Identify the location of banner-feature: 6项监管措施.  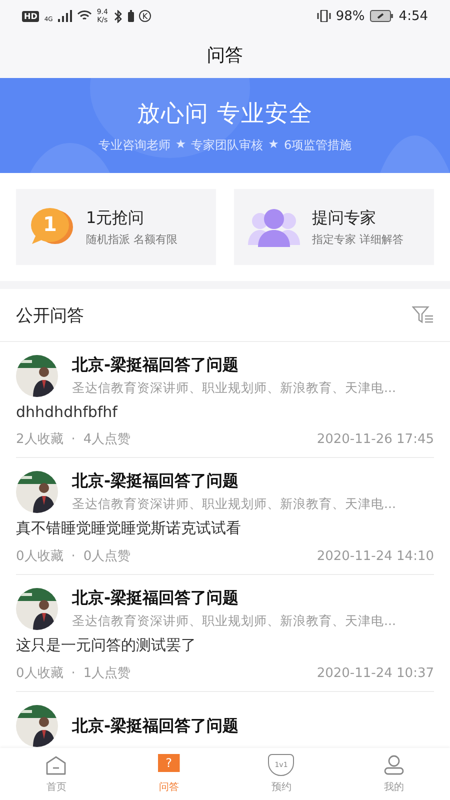
(318, 145).